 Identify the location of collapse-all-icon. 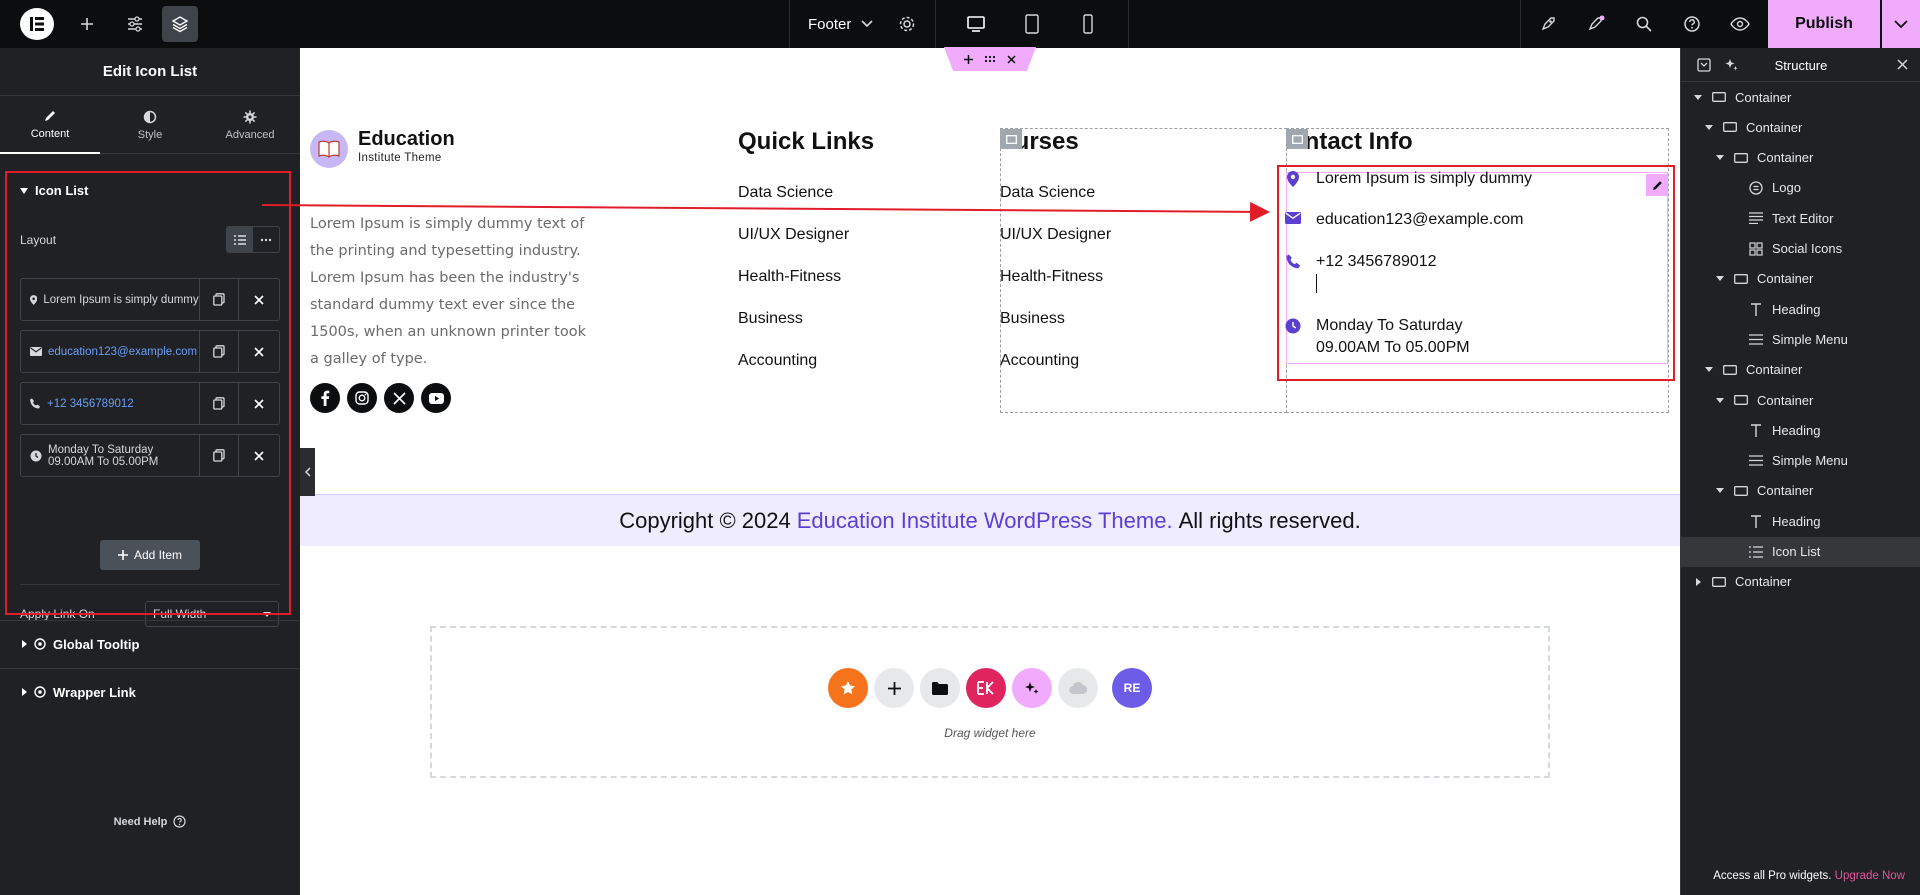
(1704, 65).